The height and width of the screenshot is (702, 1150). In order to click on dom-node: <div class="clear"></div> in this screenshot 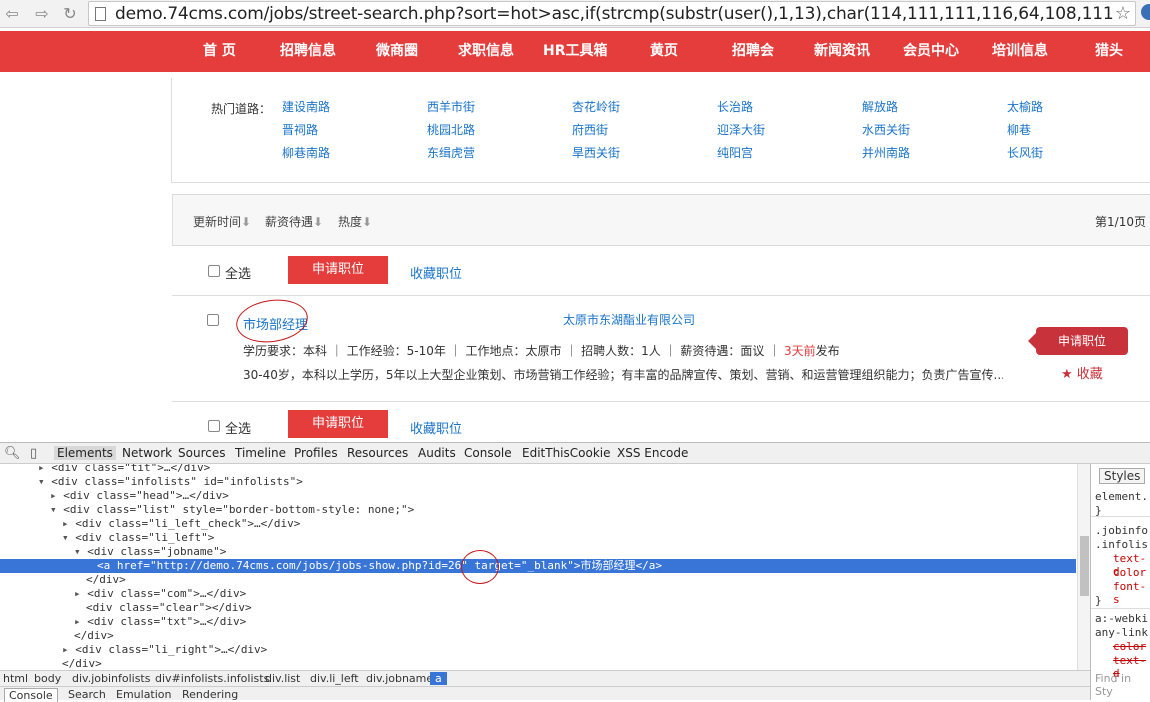, I will do `click(538, 608)`.